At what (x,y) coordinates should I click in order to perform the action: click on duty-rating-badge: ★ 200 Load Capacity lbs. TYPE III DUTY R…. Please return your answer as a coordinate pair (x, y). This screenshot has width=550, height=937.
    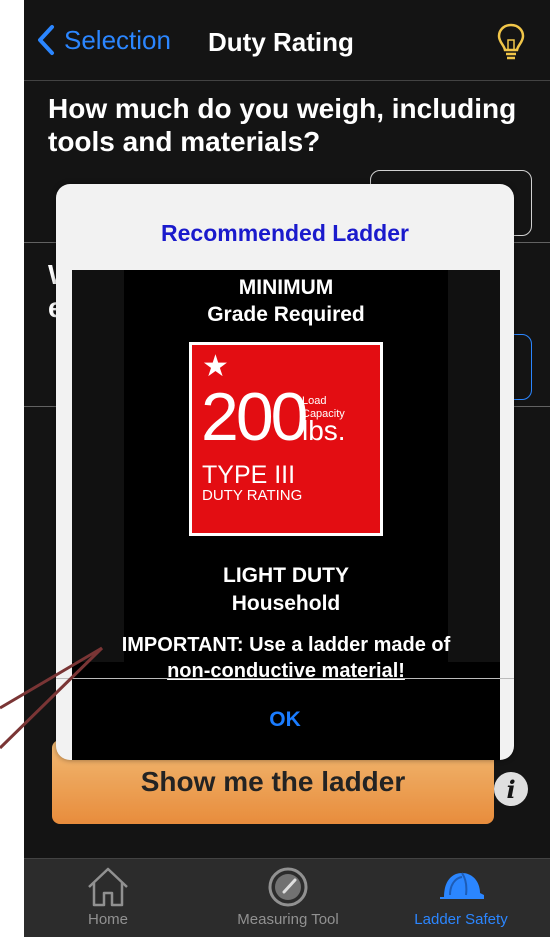
    Looking at the image, I should click on (286, 439).